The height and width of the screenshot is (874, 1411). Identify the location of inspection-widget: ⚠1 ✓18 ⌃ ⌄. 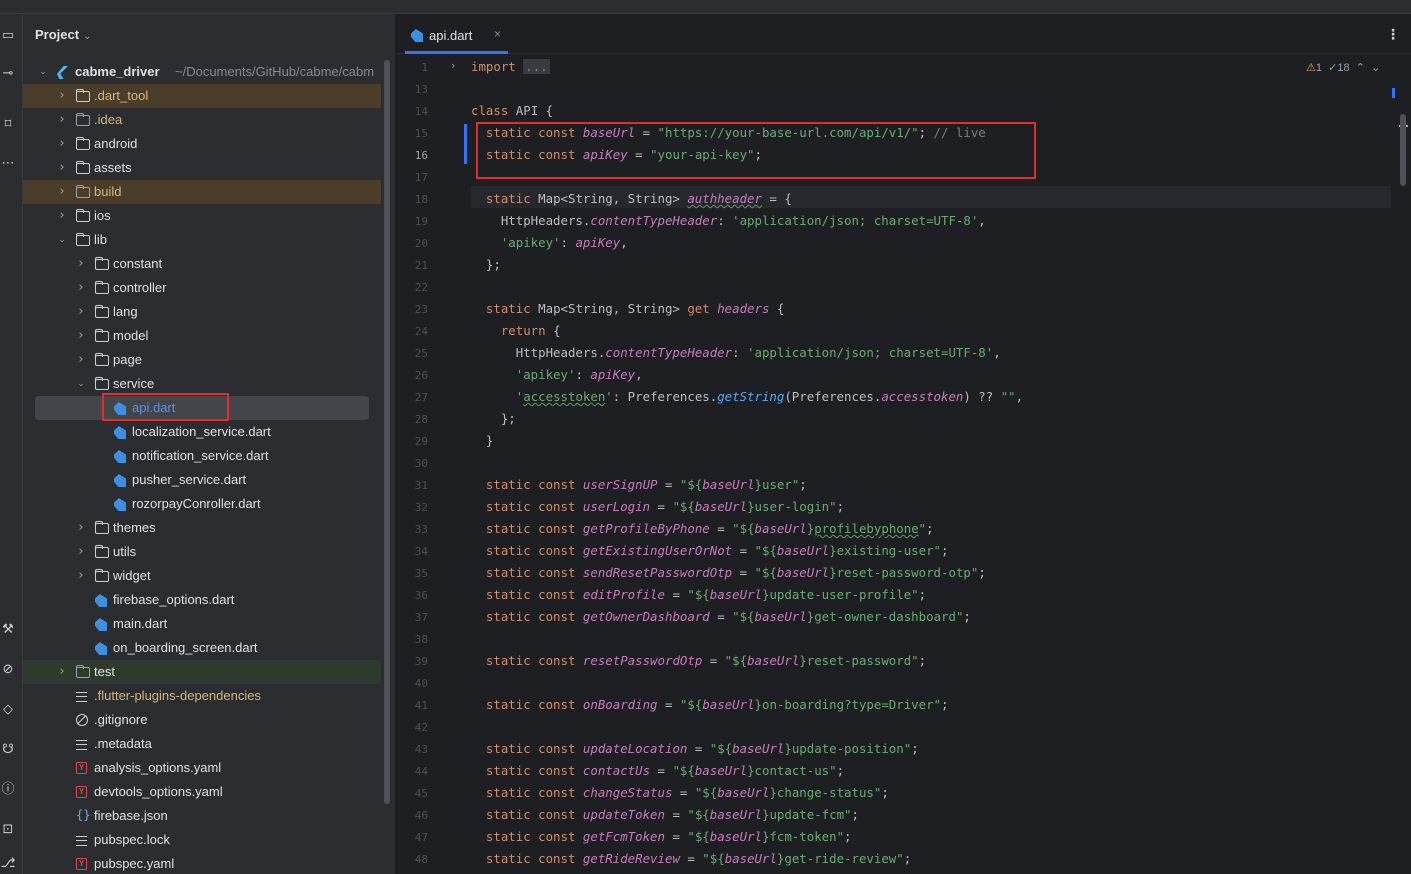
(1343, 67).